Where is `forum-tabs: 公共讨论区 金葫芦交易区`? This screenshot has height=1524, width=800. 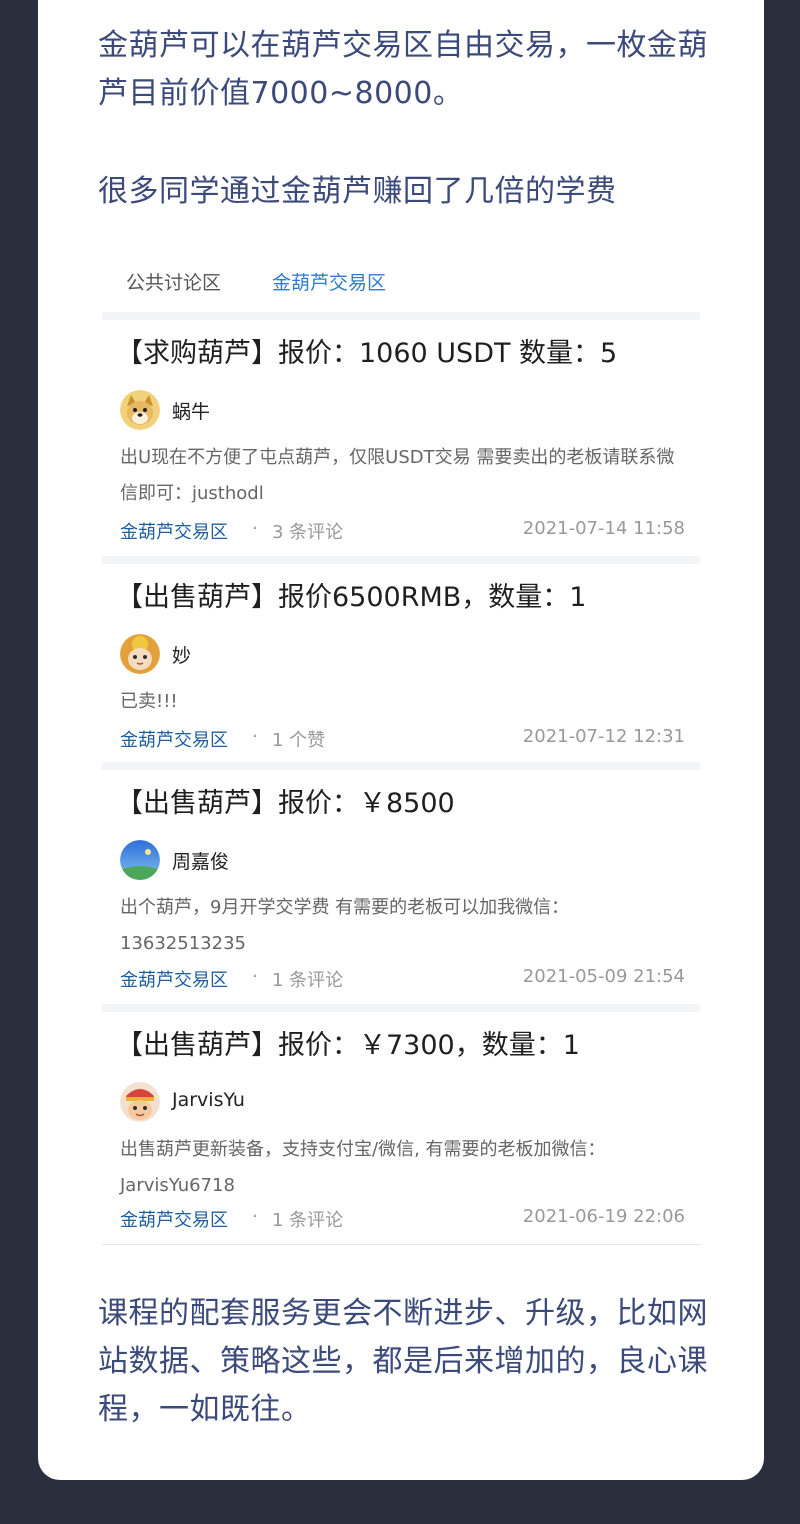
forum-tabs: 公共讨论区 金葫芦交易区 is located at coordinates (401, 290).